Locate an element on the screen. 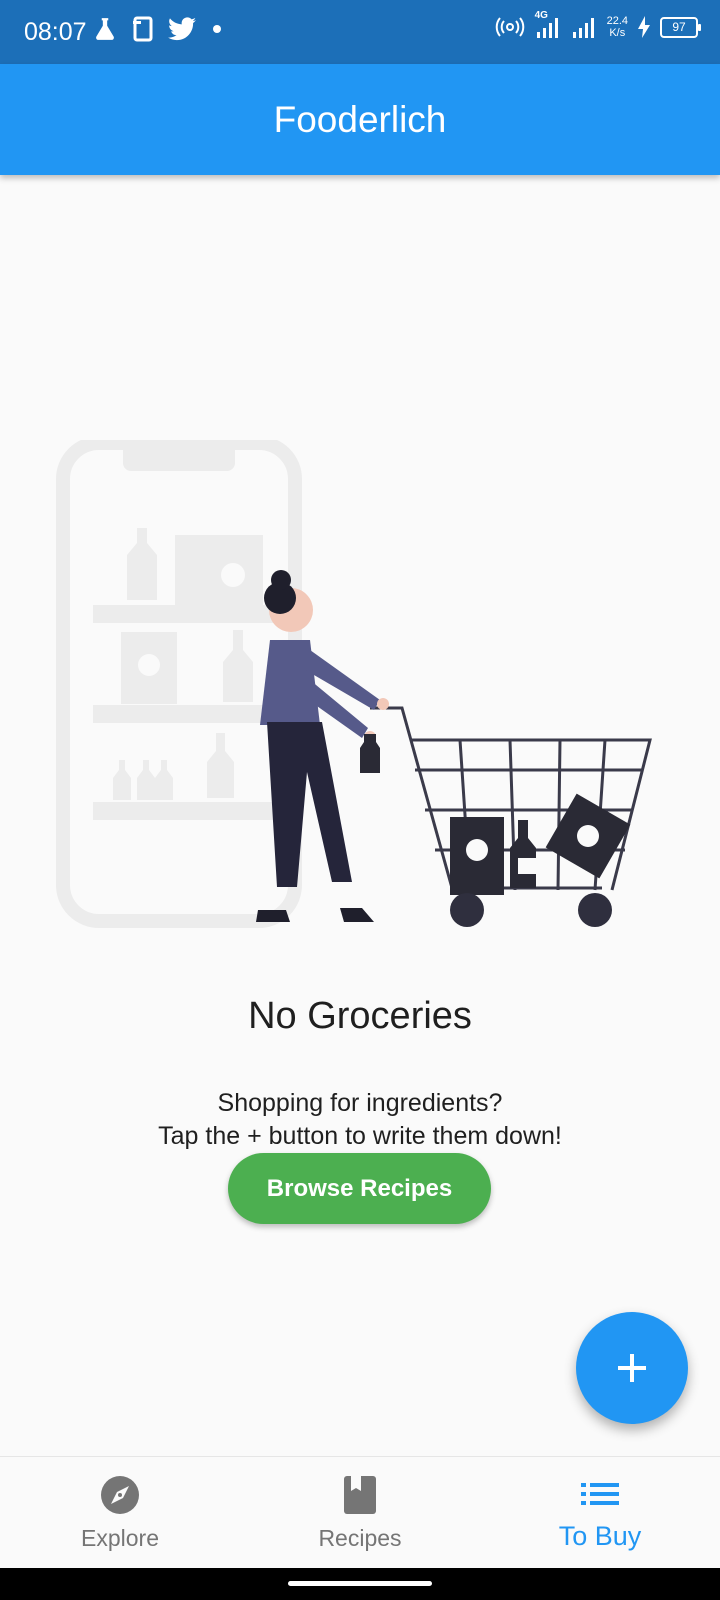 This screenshot has width=720, height=1600. signal-icon is located at coordinates (547, 28).